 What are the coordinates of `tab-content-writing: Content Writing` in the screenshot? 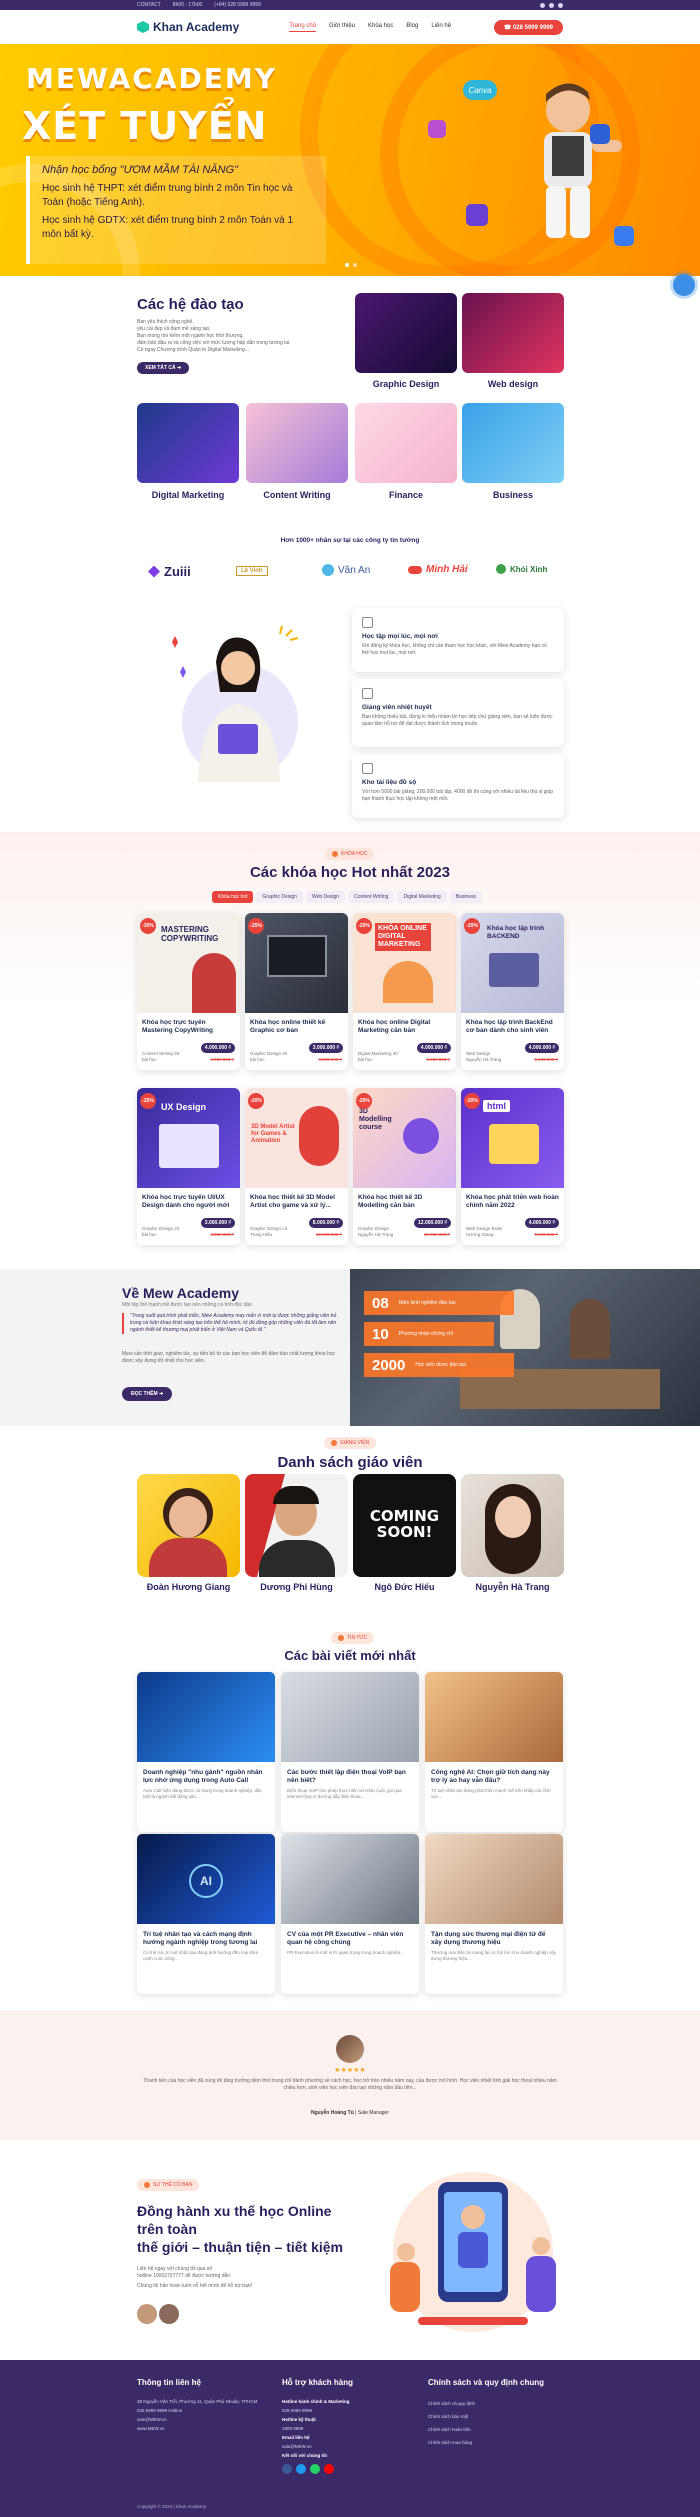 It's located at (371, 897).